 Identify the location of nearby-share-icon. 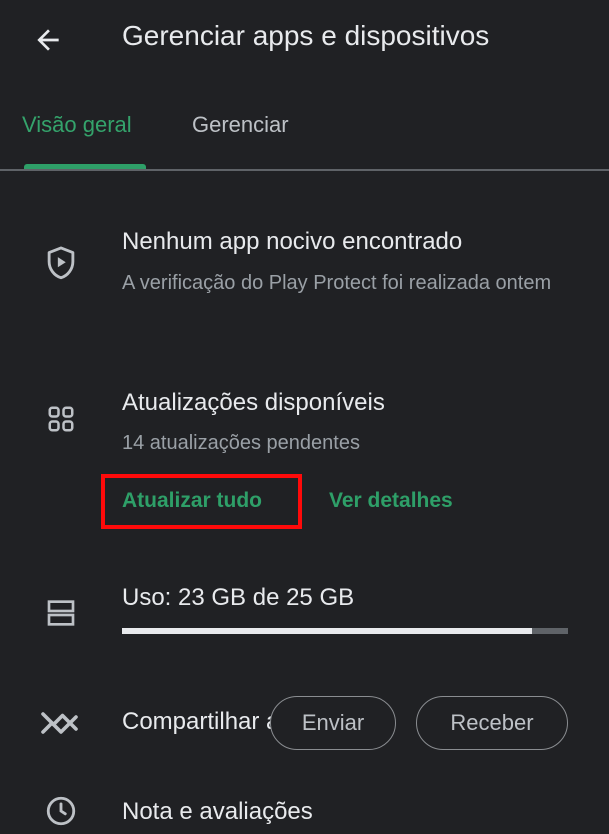
(61, 723).